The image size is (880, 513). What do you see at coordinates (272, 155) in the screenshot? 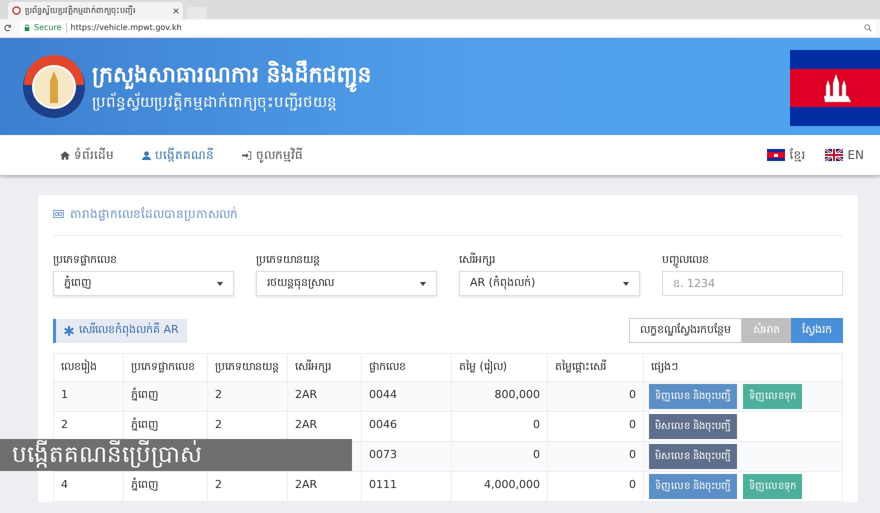
I see `nav-link: ចូលកម្មវិធី` at bounding box center [272, 155].